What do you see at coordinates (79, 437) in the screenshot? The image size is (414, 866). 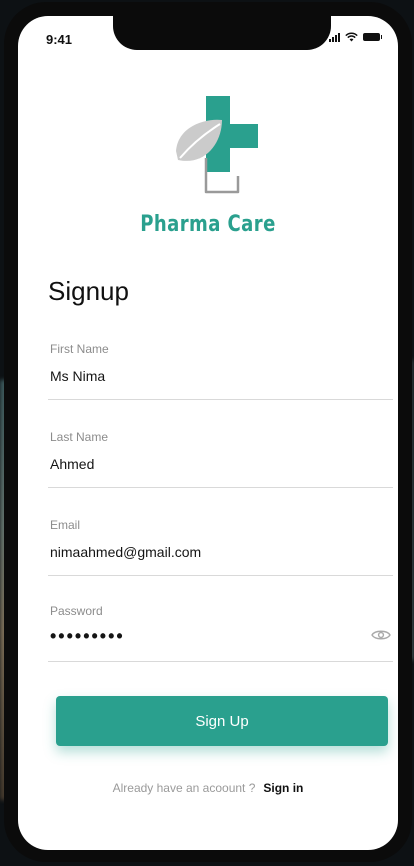 I see `last-name-label: Last Name` at bounding box center [79, 437].